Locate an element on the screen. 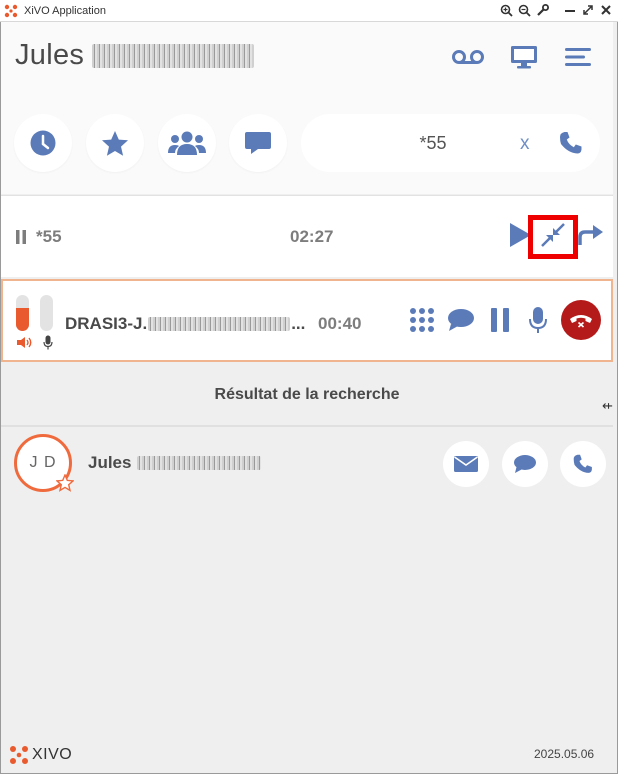 The image size is (618, 774). active-call-duration: 00:40 is located at coordinates (340, 323).